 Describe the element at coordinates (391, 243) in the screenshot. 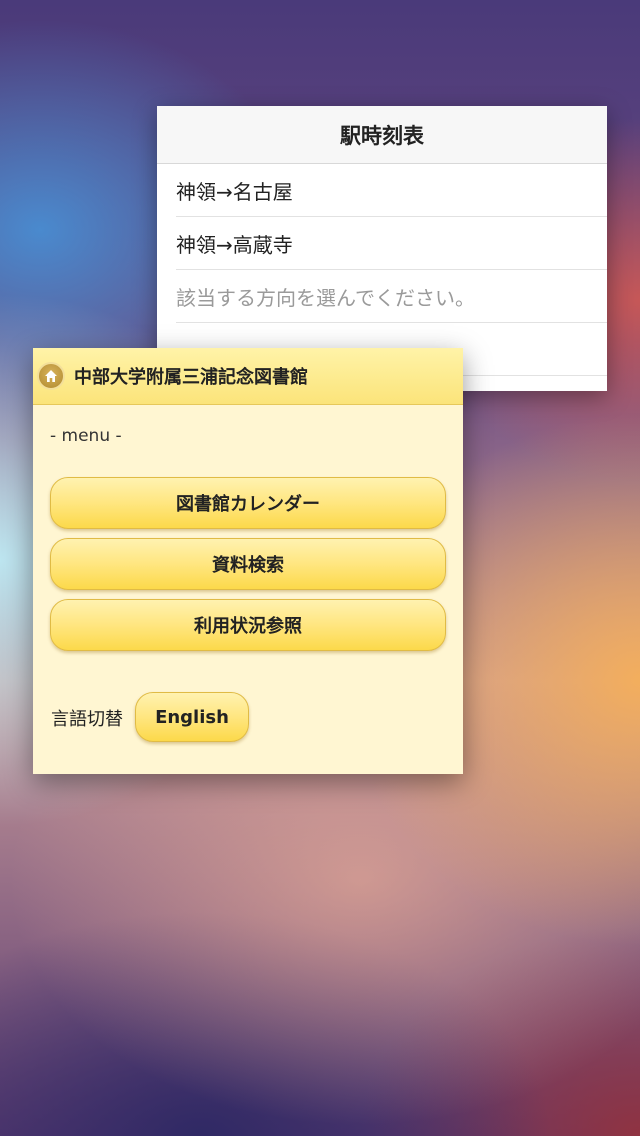

I see `route-kozoji: 神領→高蔵寺` at that location.